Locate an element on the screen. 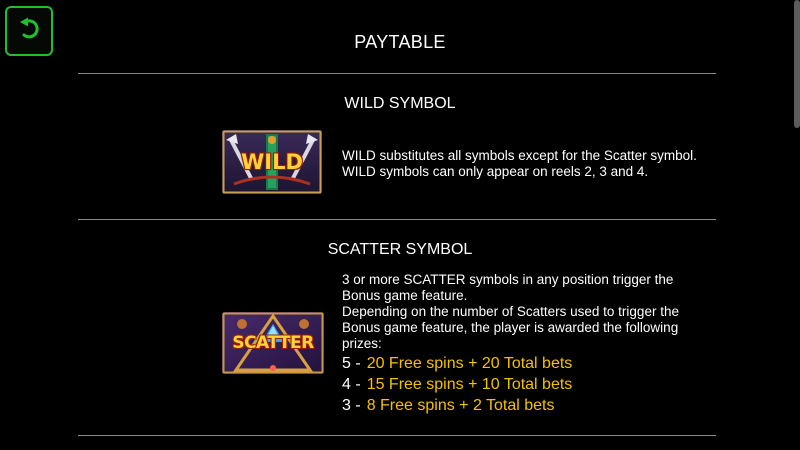 This screenshot has width=800, height=450. prize-text: 8 Free spins + 2 Total bets is located at coordinates (460, 405).